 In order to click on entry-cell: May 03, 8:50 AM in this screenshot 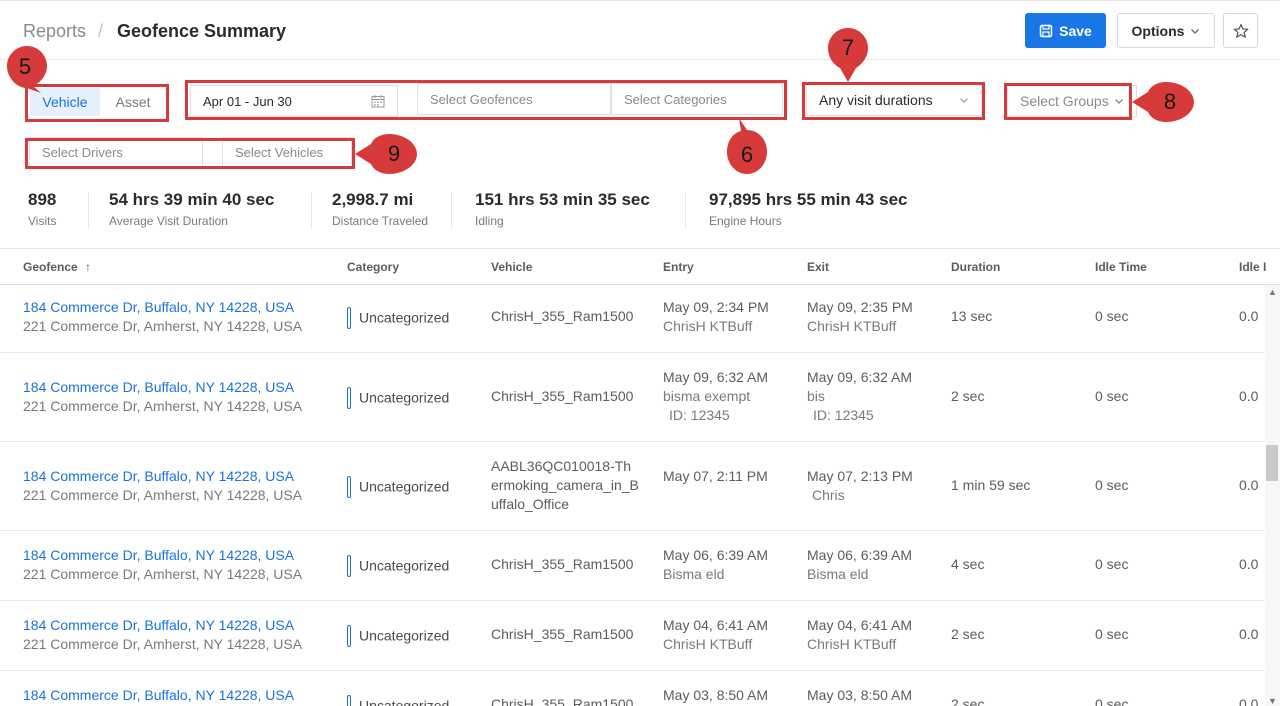, I will do `click(715, 695)`.